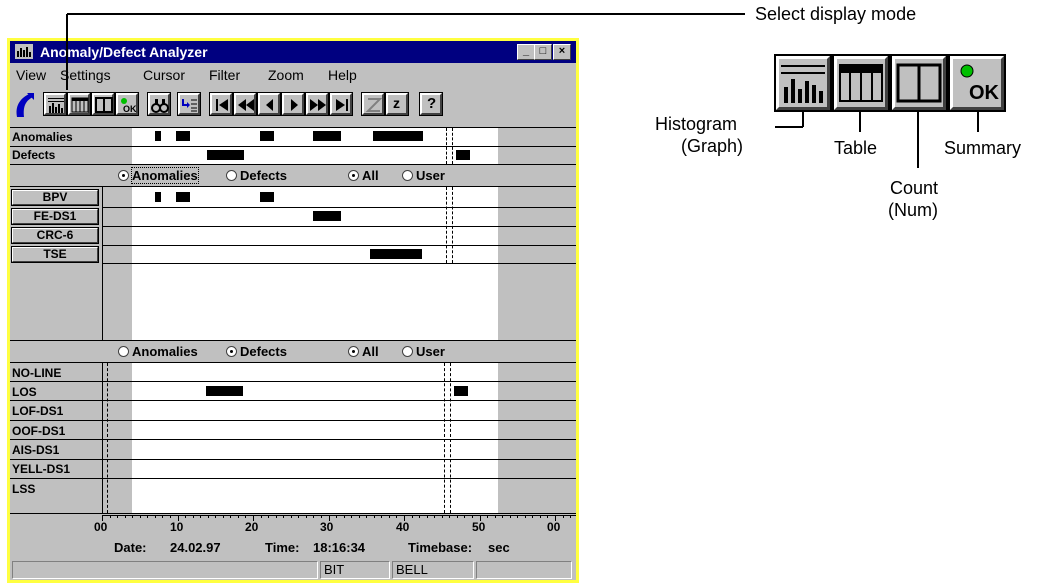  I want to click on callout-summary: Summary, so click(983, 148).